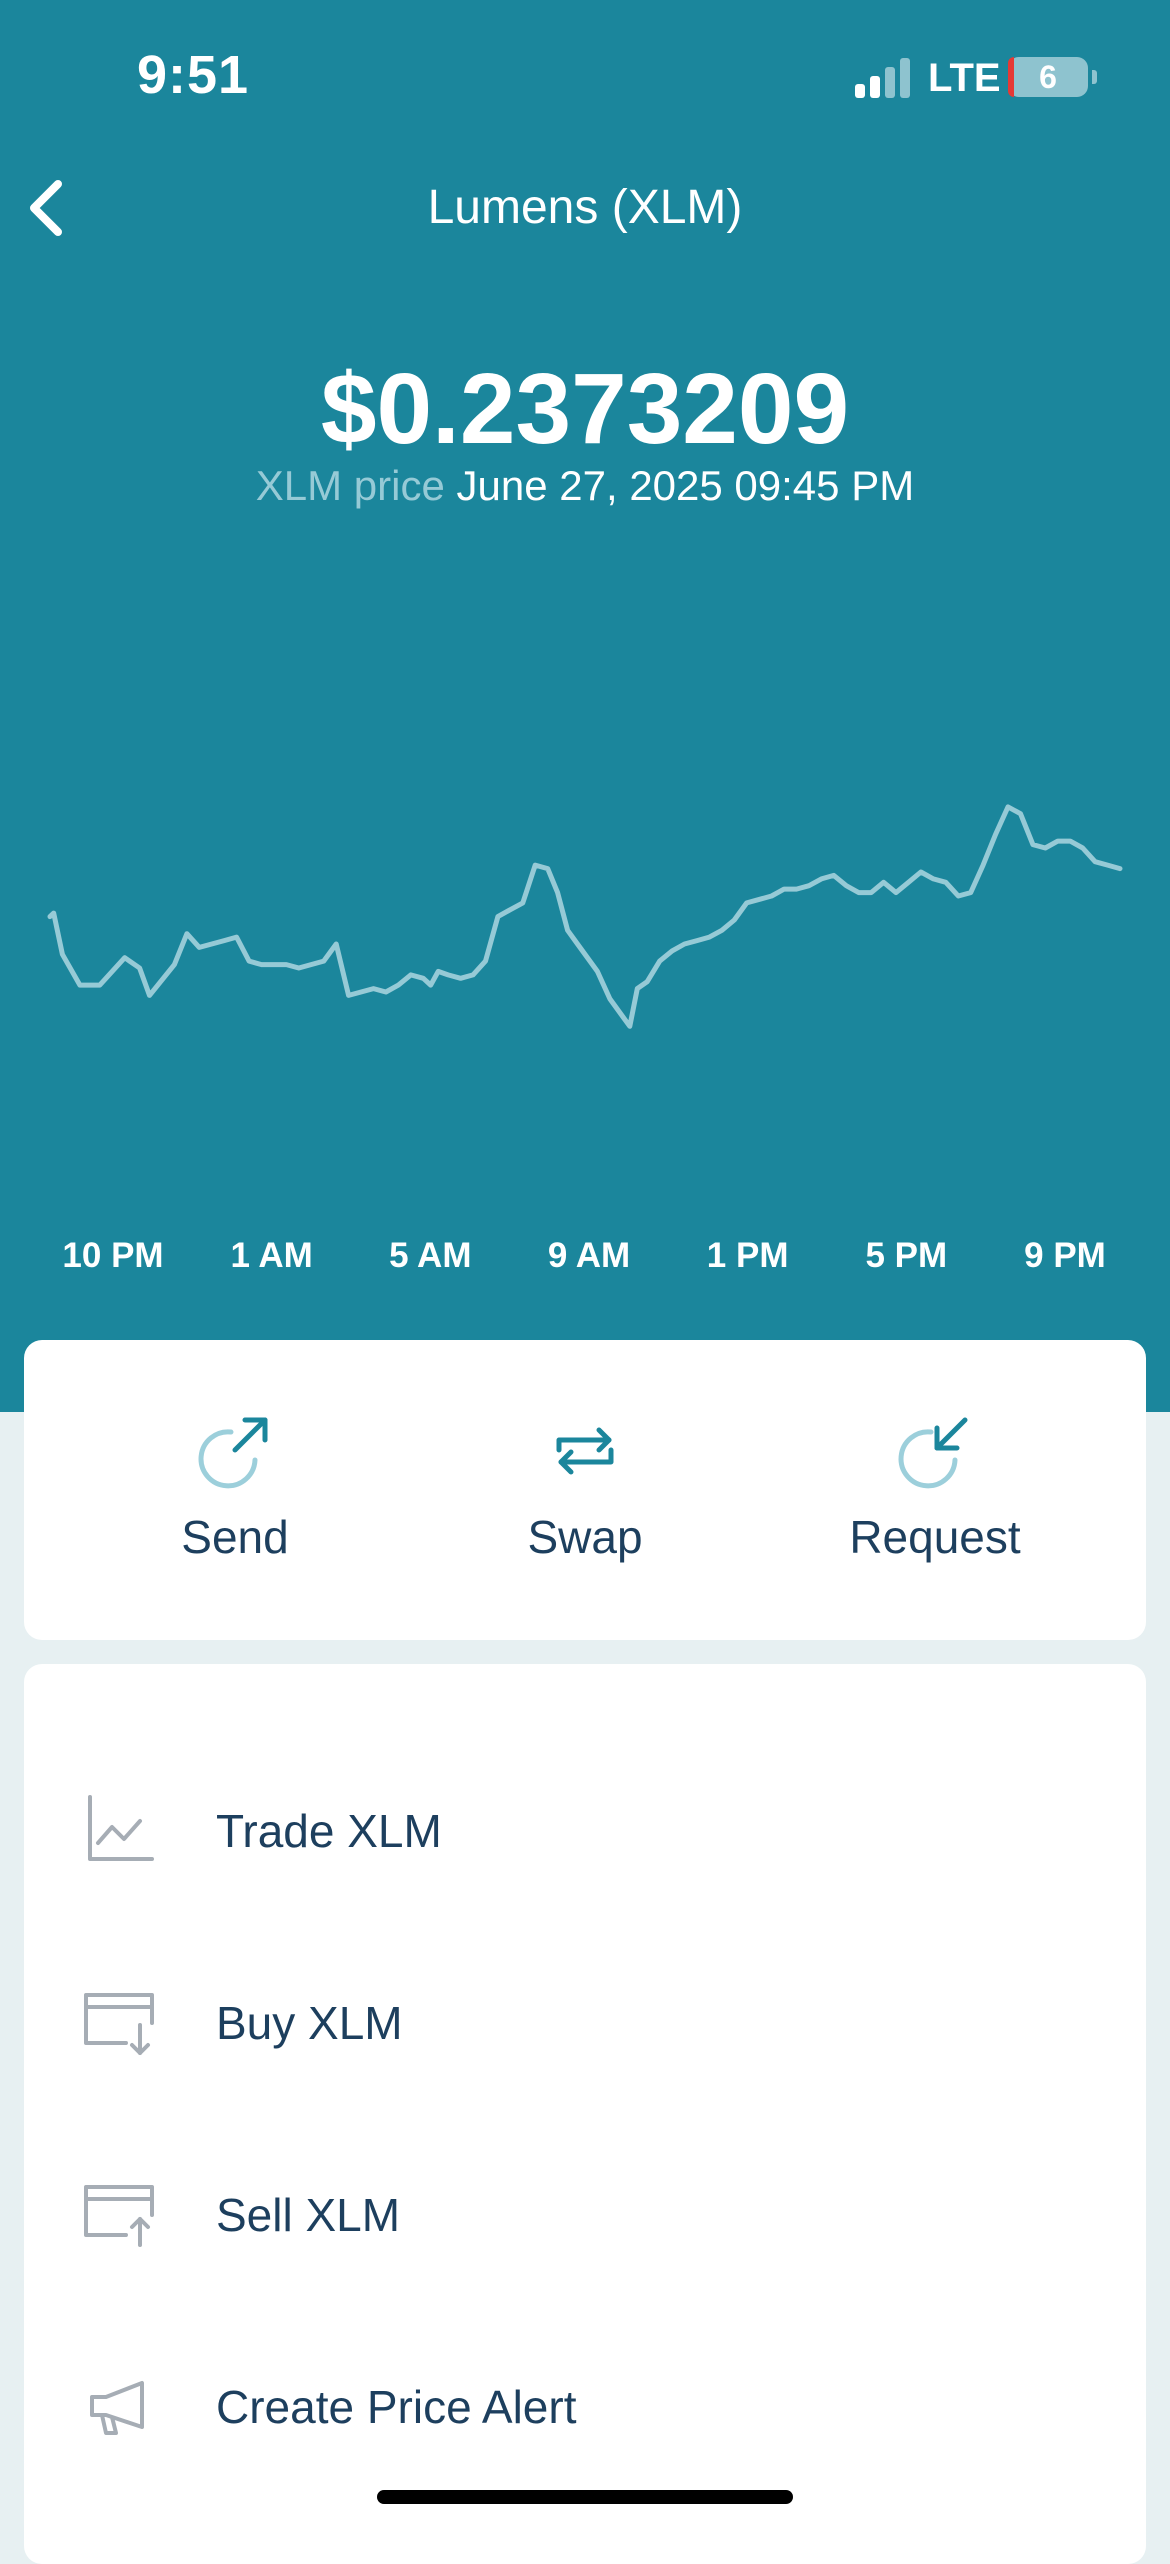 This screenshot has width=1170, height=2564. Describe the element at coordinates (113, 1255) in the screenshot. I see `x-tick-label: 10 PM` at that location.